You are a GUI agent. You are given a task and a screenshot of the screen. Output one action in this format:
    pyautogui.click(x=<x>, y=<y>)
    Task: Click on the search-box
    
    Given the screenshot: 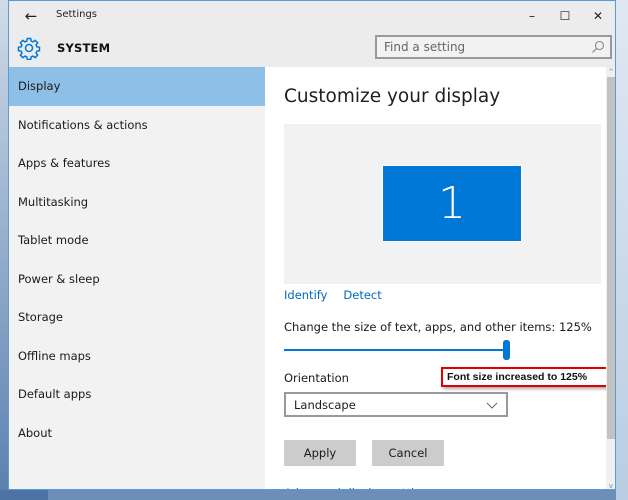 What is the action you would take?
    pyautogui.click(x=493, y=47)
    